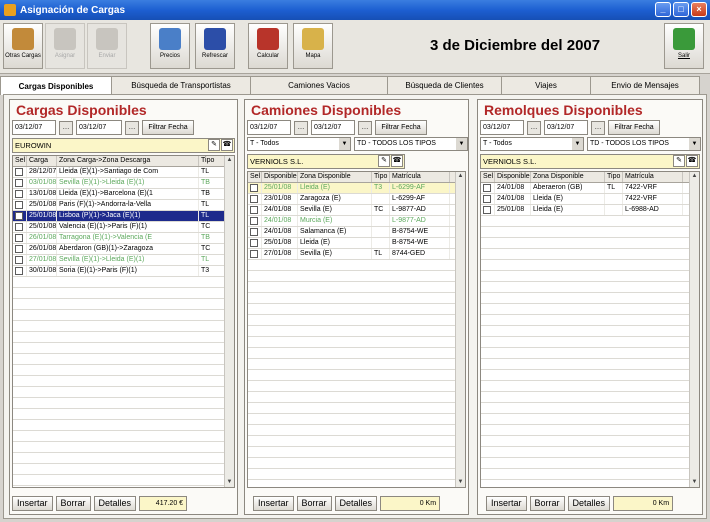 This screenshot has height=522, width=710. Describe the element at coordinates (123, 216) in the screenshot. I see `table-row: 25/01/08 Lisboa (P)(1)->Jaca (E)(1) TL` at that location.